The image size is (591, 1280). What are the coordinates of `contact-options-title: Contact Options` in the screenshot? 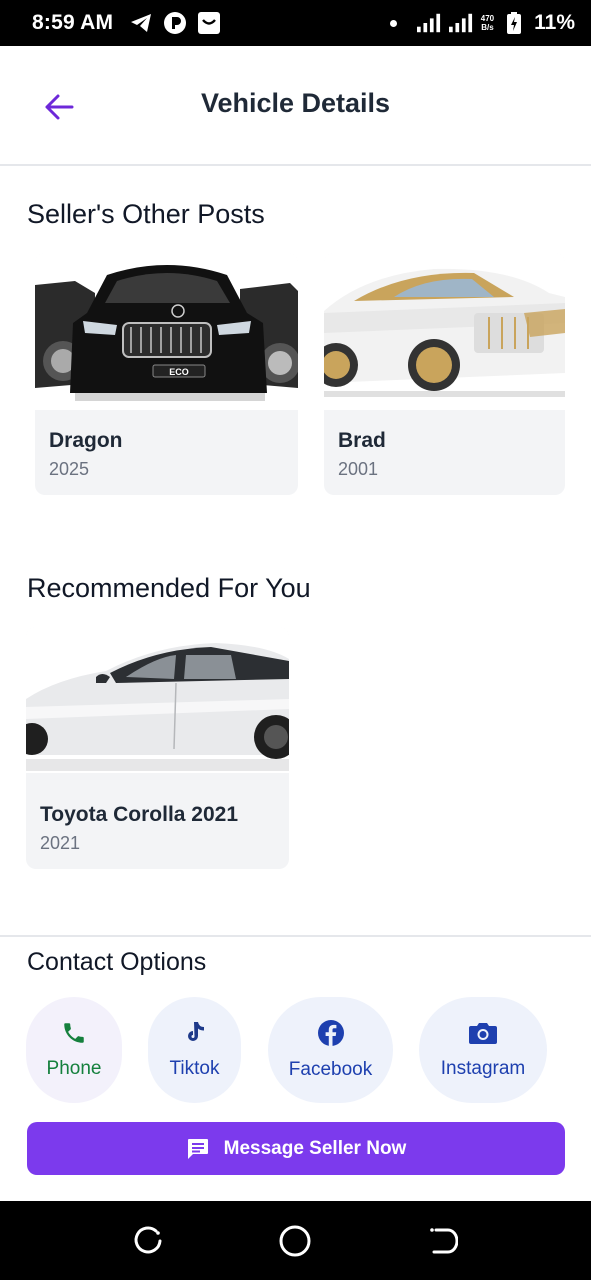 It's located at (117, 962).